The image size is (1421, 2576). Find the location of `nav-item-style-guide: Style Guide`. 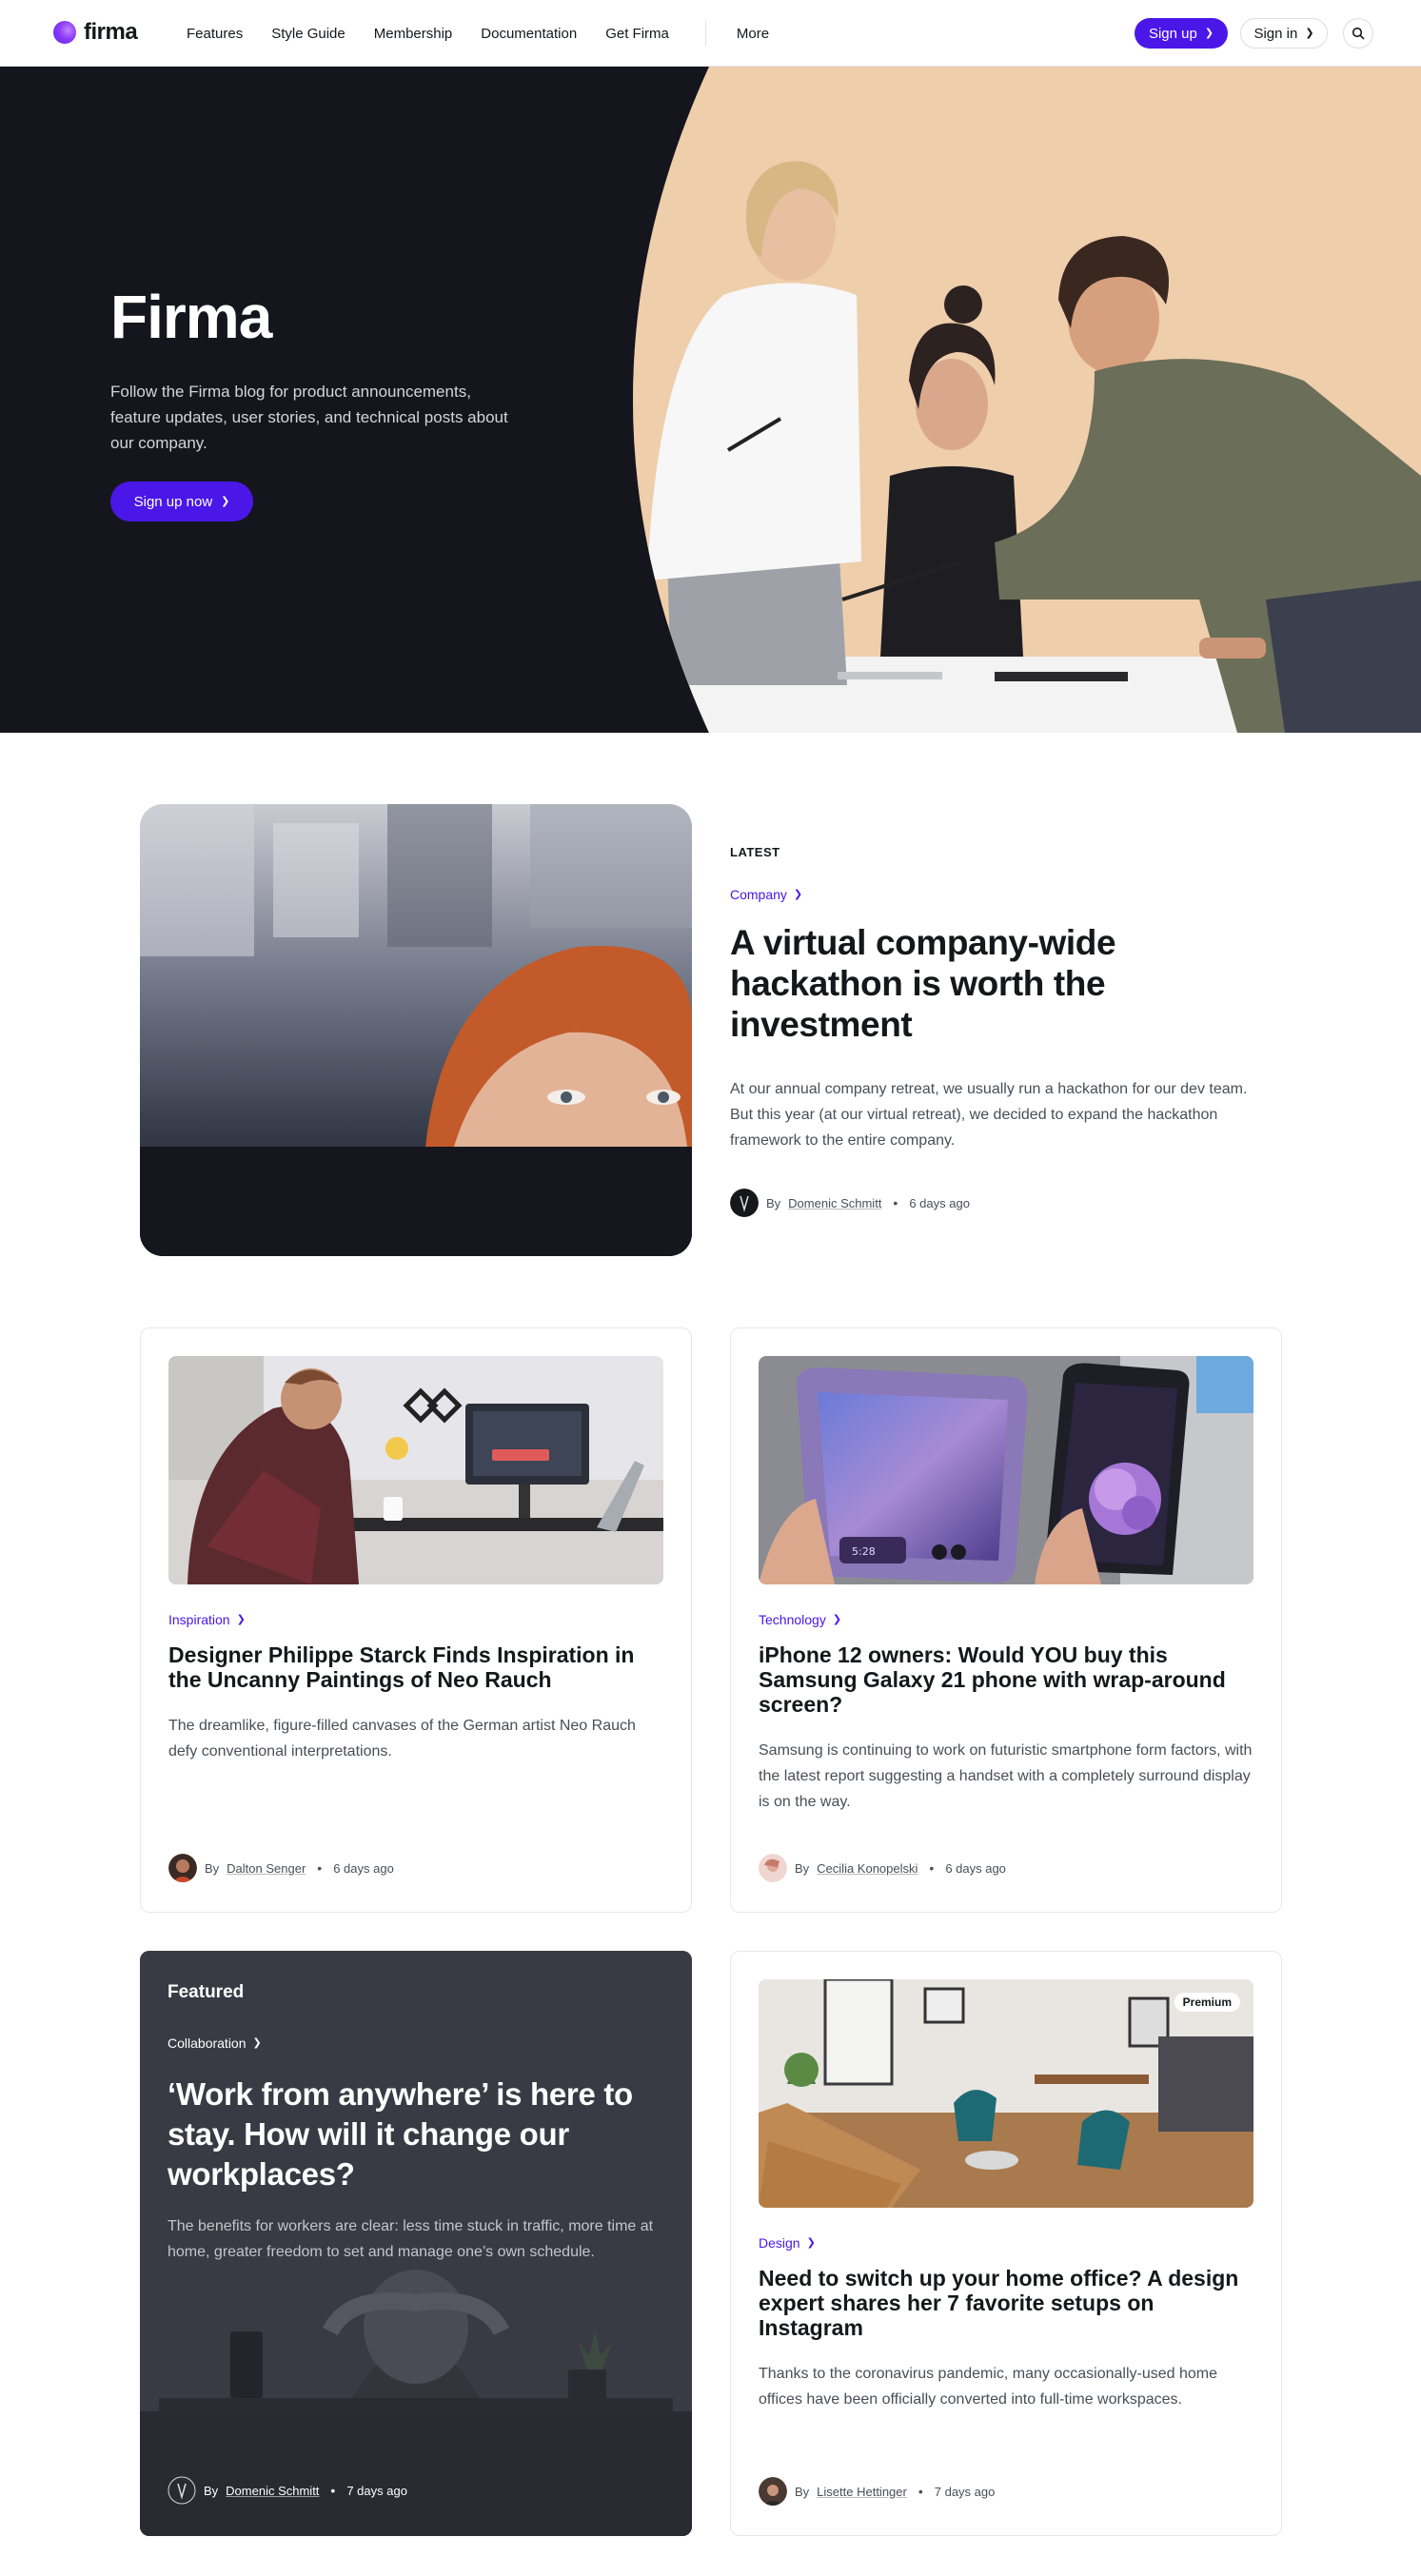

nav-item-style-guide: Style Guide is located at coordinates (308, 34).